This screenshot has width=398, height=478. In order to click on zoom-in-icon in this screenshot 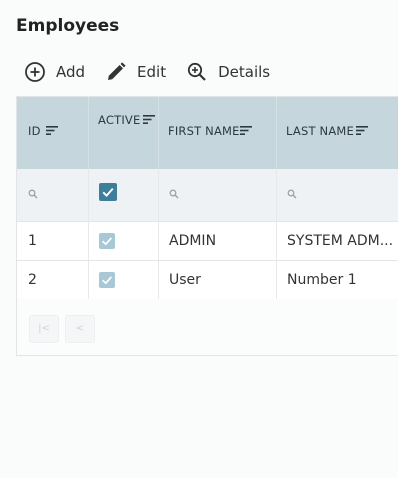, I will do `click(197, 71)`.